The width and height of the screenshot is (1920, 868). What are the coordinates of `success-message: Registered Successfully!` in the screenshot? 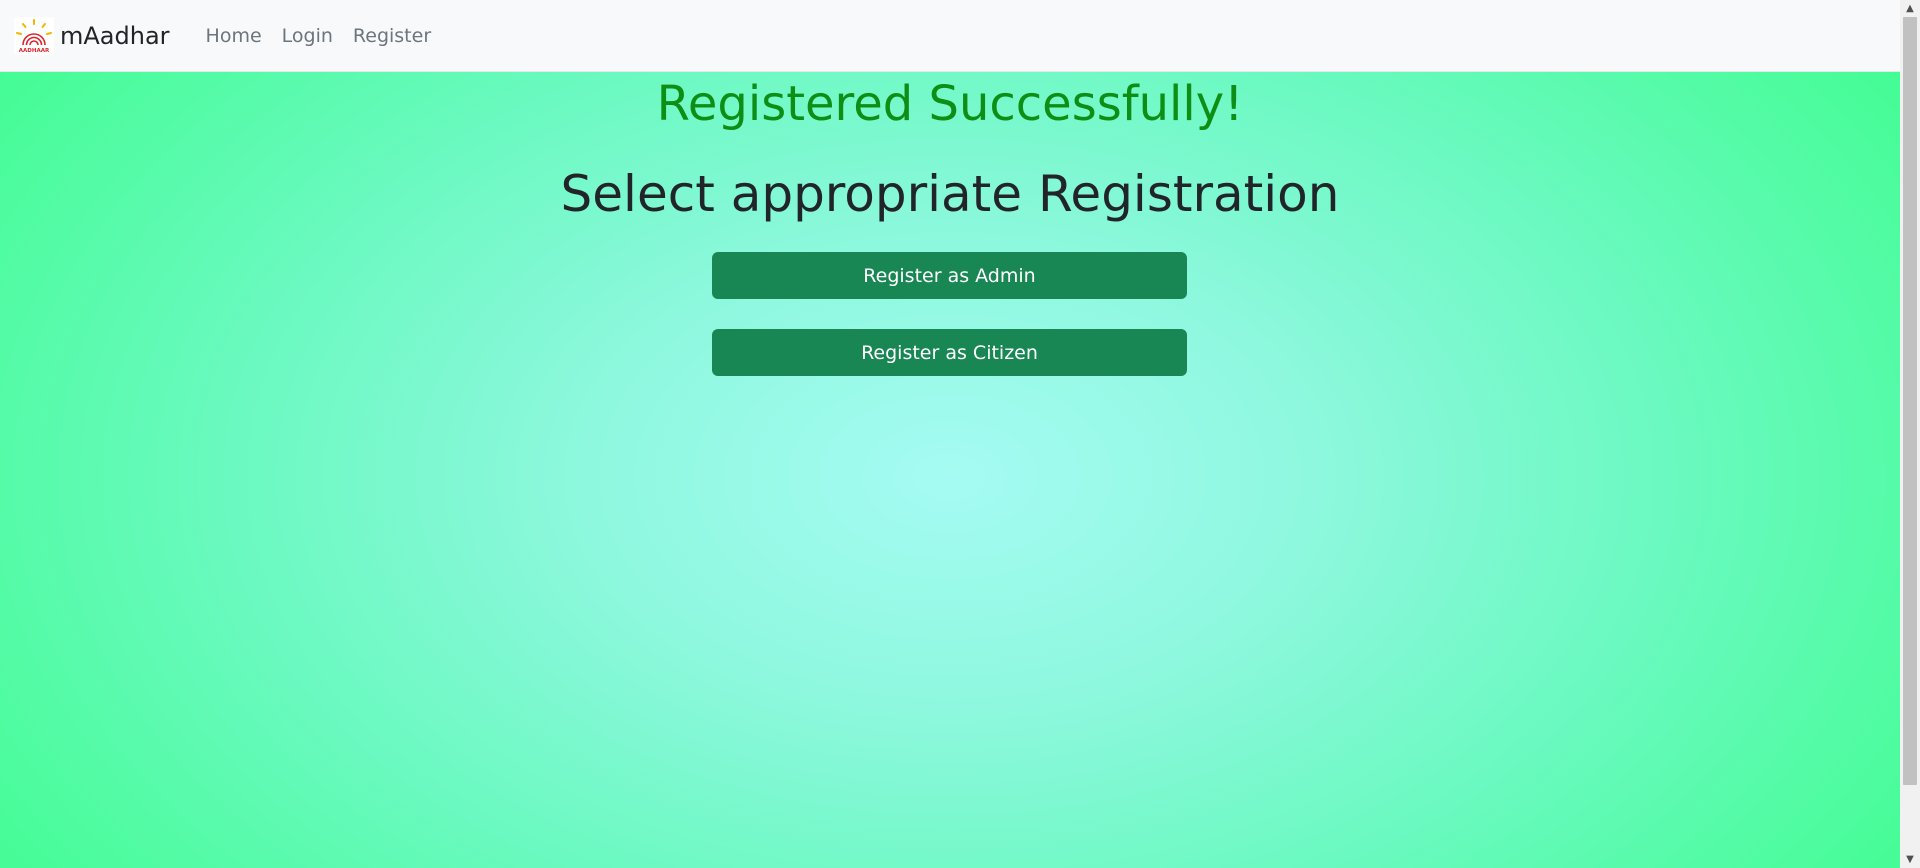 It's located at (950, 104).